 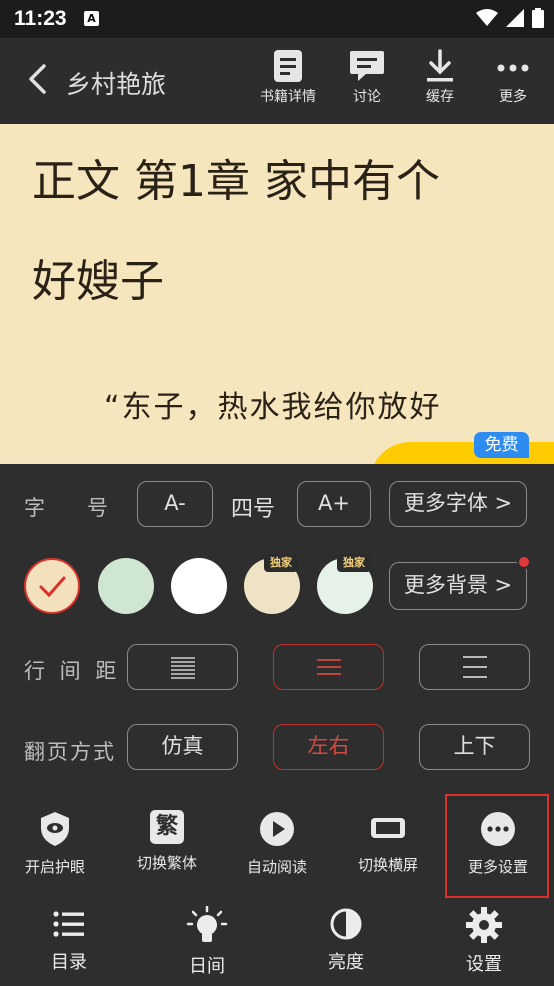 I want to click on landscape-label: 切换横屏, so click(x=387, y=865).